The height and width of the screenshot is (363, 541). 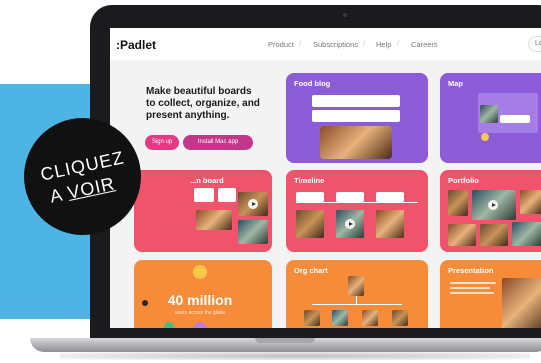 What do you see at coordinates (455, 83) in the screenshot?
I see `card-title: Map` at bounding box center [455, 83].